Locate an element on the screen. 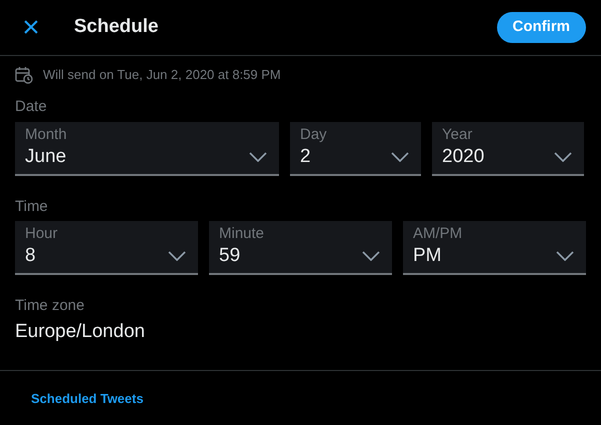 This screenshot has height=425, width=601. time-zone-label: Time zone is located at coordinates (50, 306).